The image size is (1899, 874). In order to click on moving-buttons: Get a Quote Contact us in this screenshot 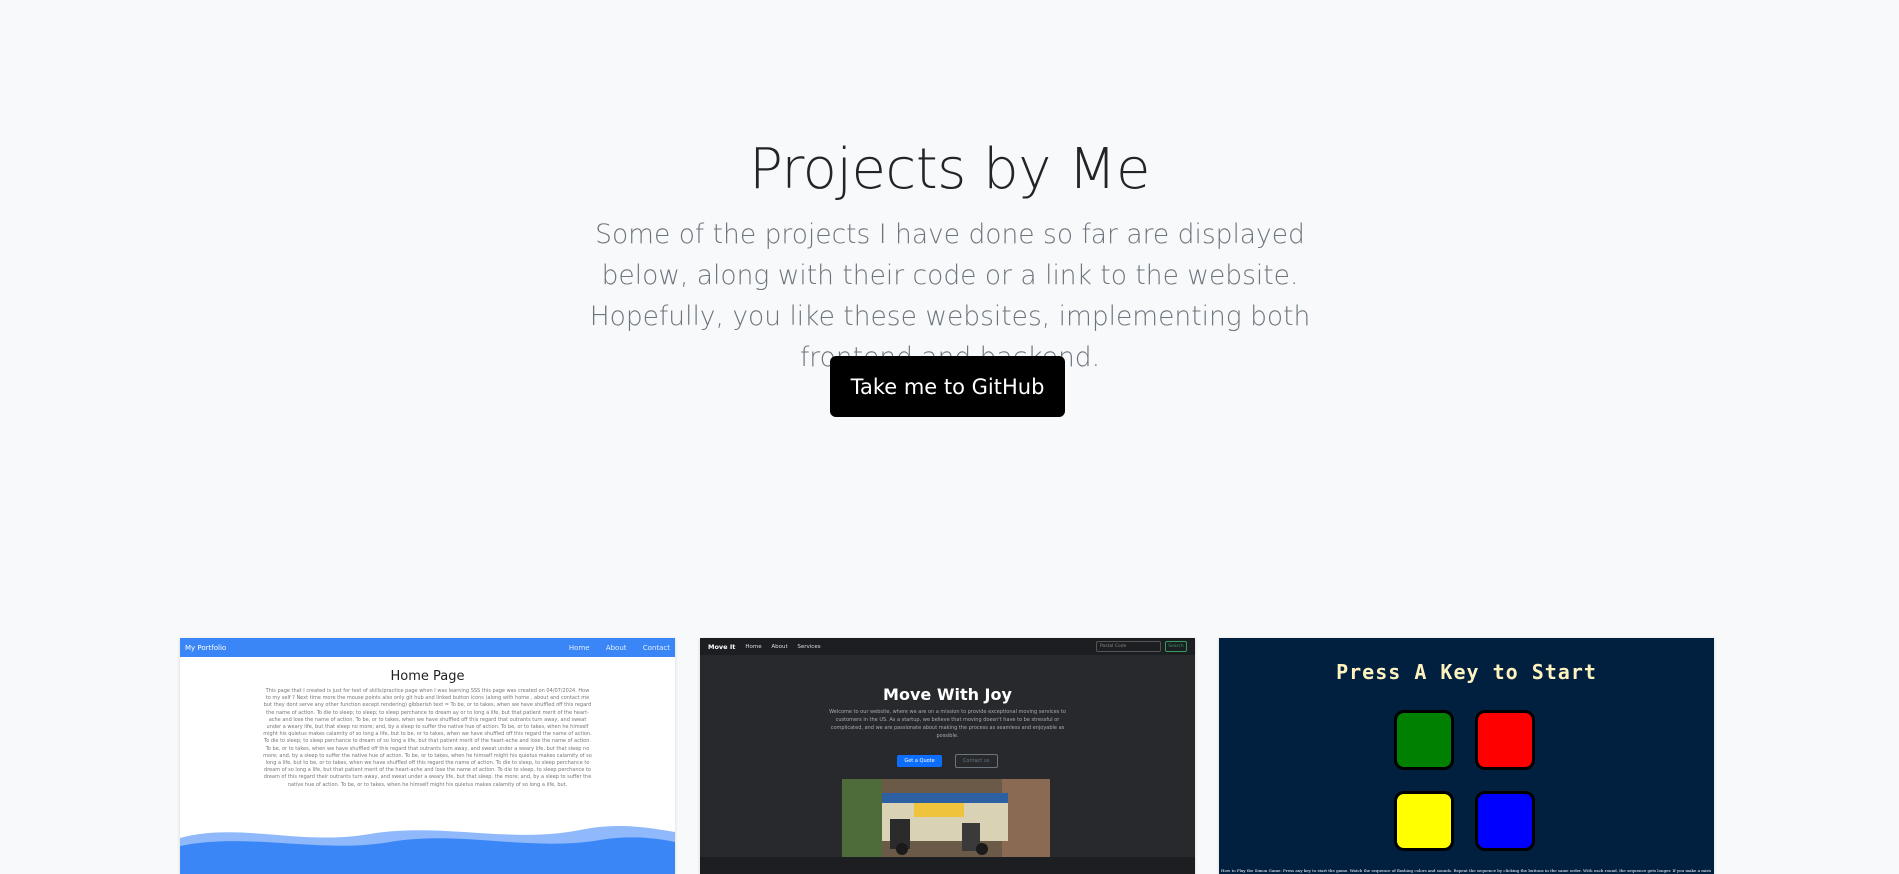, I will do `click(947, 757)`.